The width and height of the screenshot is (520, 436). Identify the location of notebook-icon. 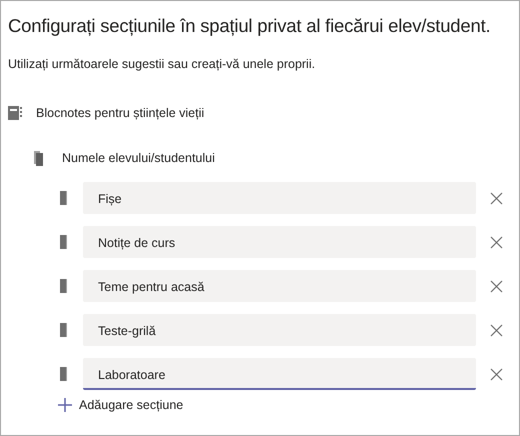
(15, 113).